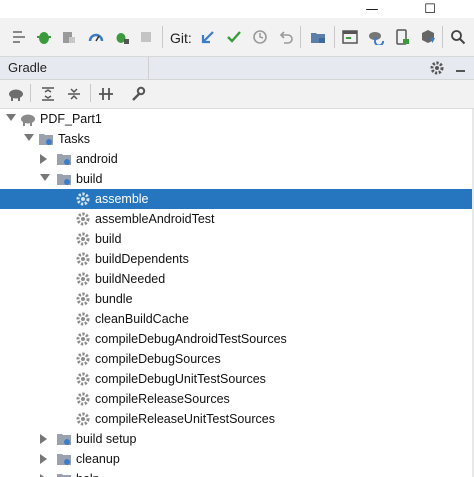 This screenshot has width=474, height=477. What do you see at coordinates (106, 94) in the screenshot?
I see `toggle-offline-mode-icon` at bounding box center [106, 94].